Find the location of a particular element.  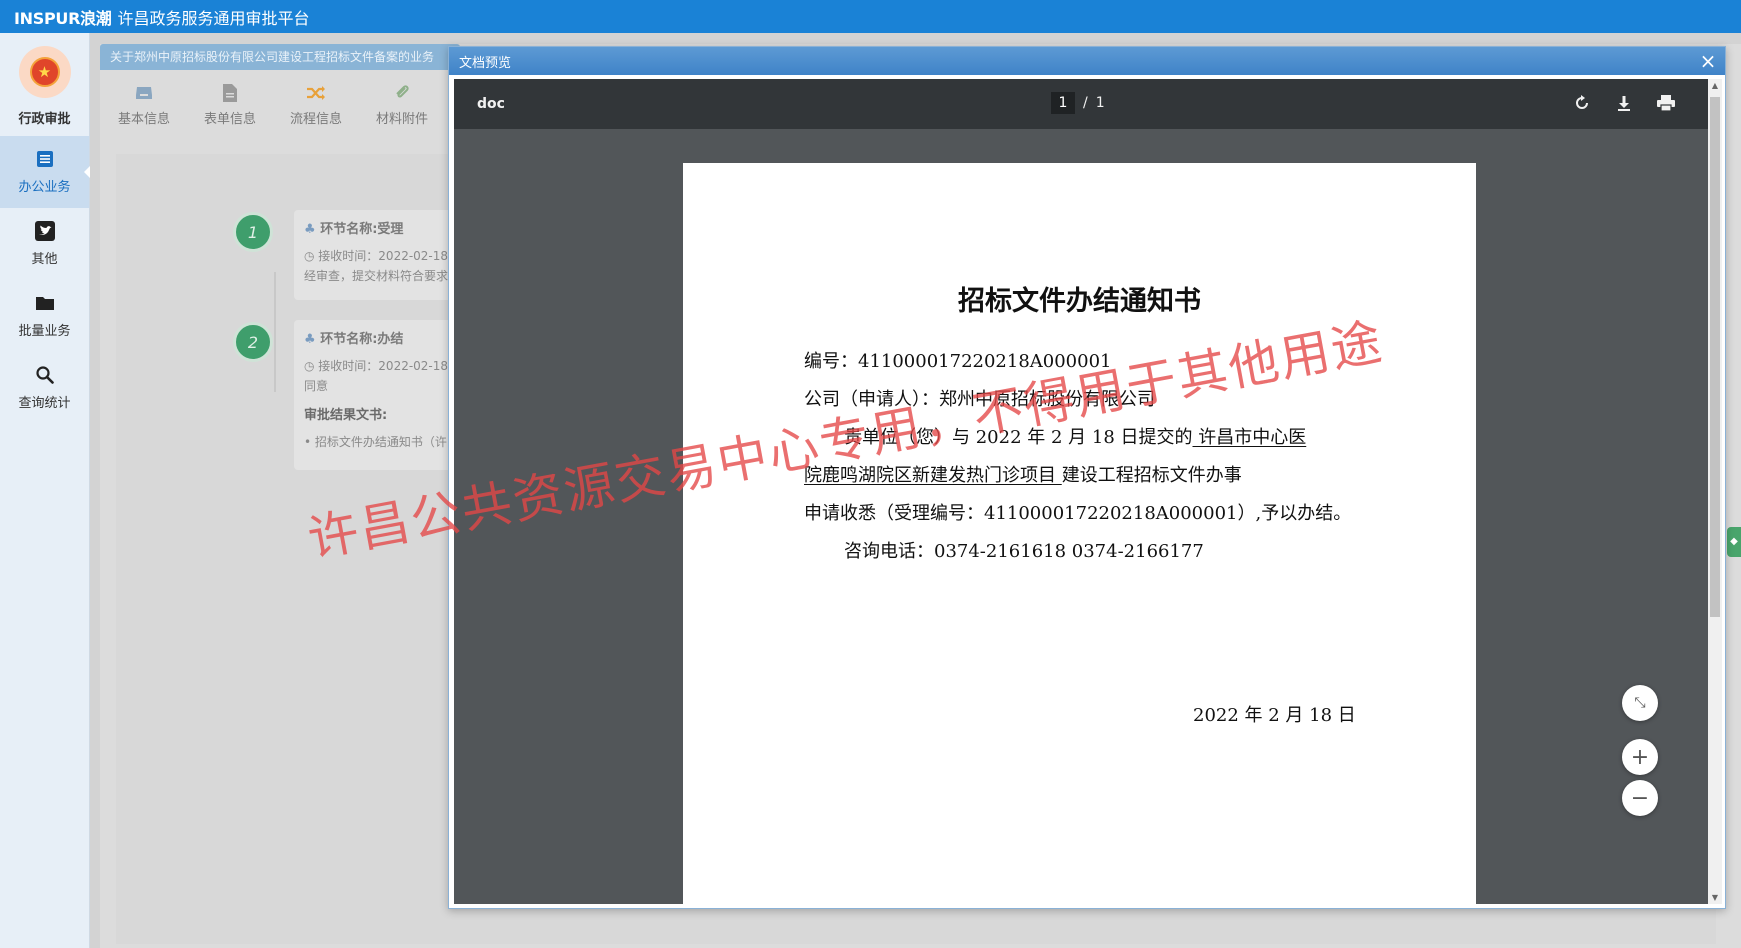

tool-label: 流程信息 is located at coordinates (316, 119).